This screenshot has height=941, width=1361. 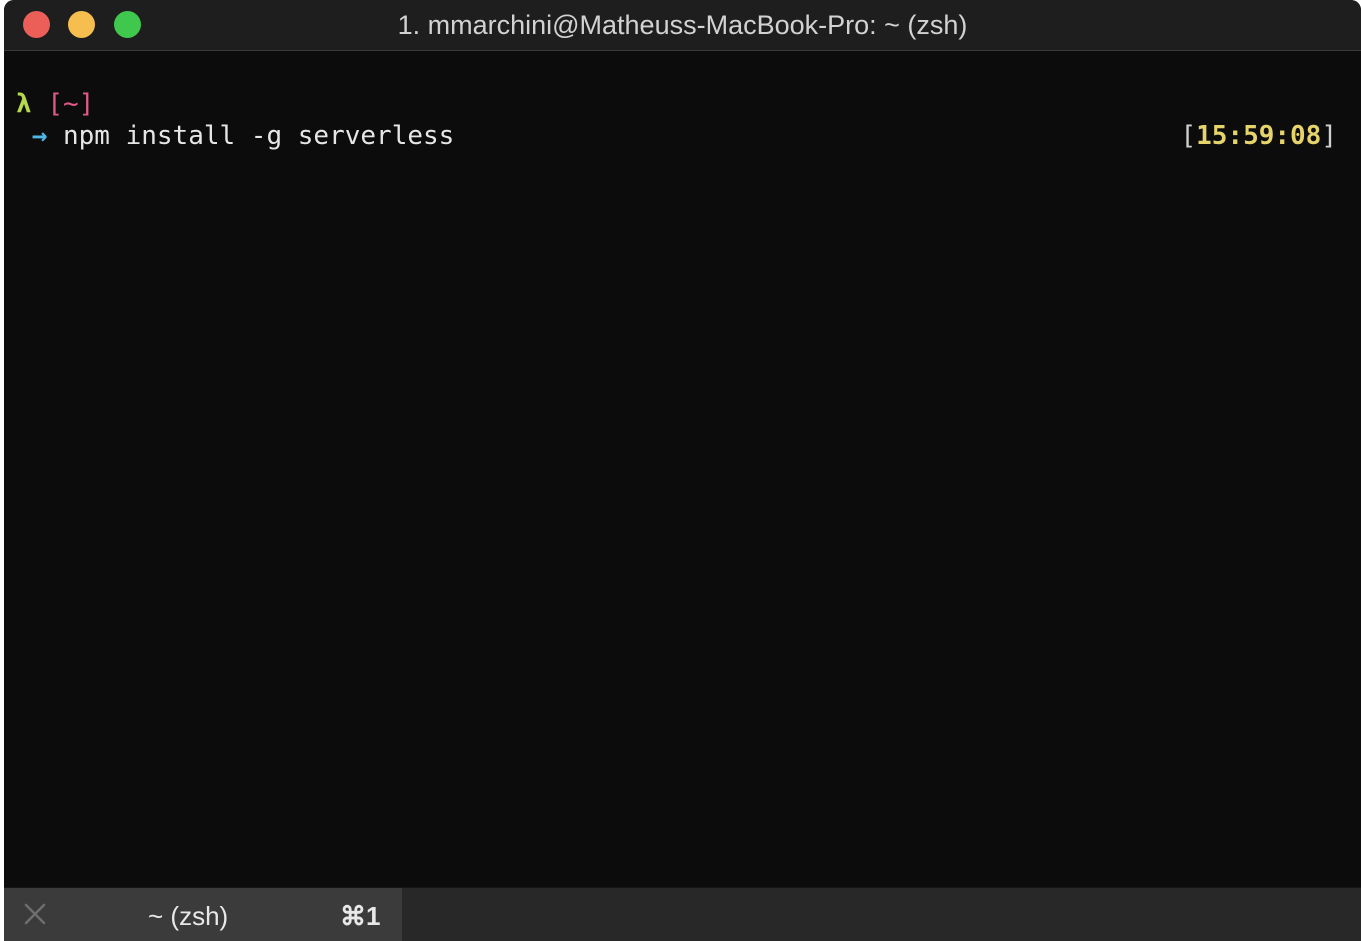 I want to click on tab-zsh: ~ (zsh) ⌘1, so click(x=203, y=914).